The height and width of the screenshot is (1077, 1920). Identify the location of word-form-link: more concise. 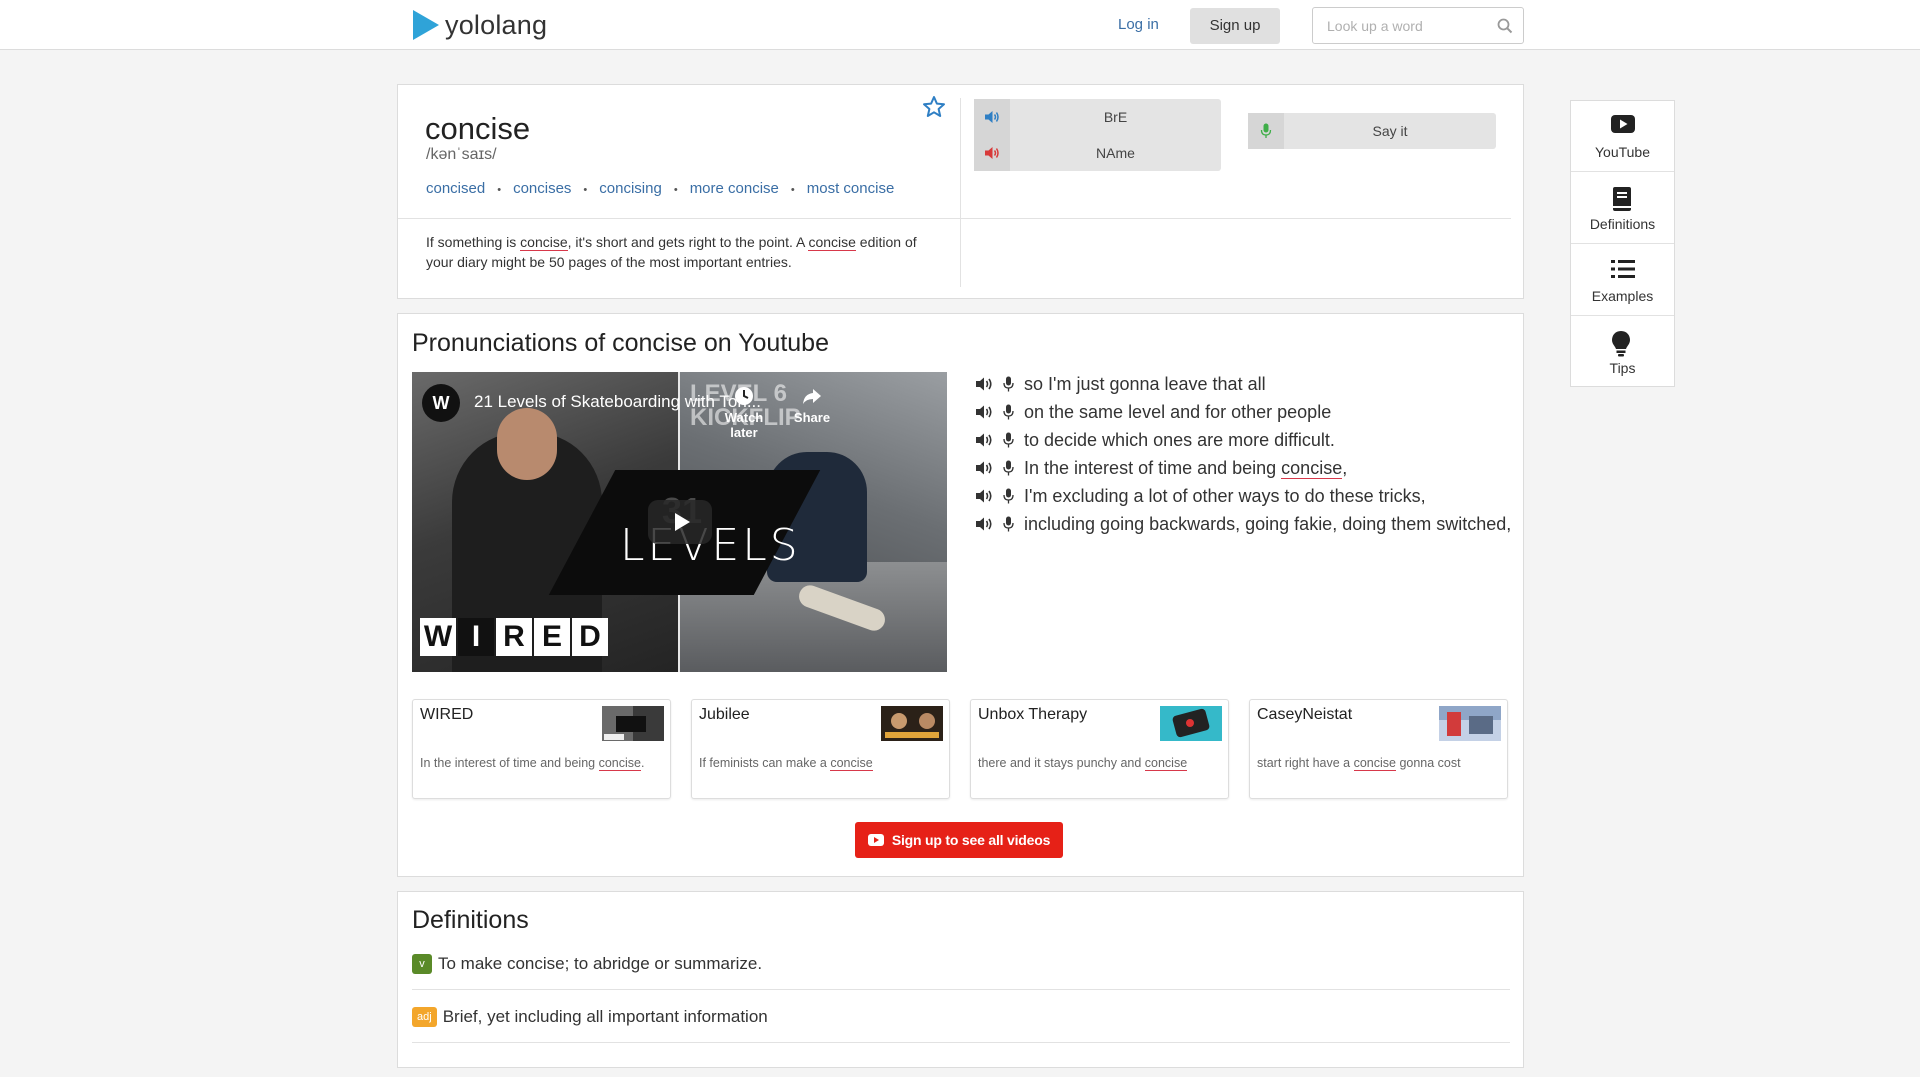
(734, 190).